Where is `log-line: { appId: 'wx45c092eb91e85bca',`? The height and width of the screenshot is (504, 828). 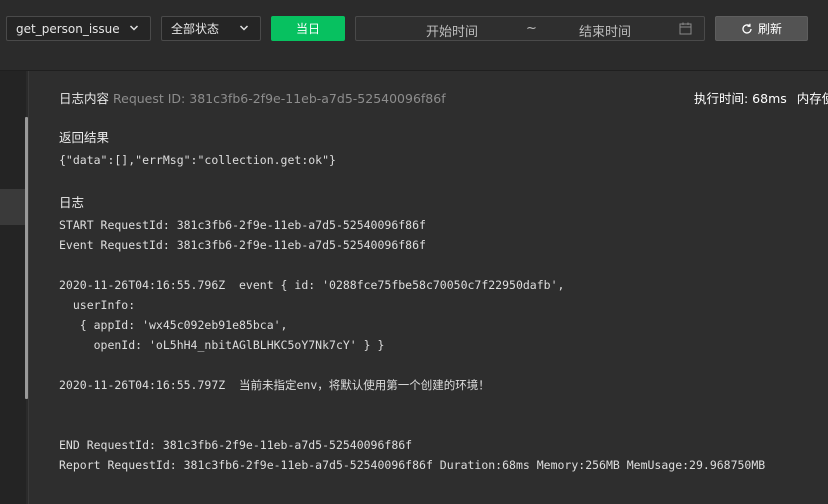
log-line: { appId: 'wx45c092eb91e85bca', is located at coordinates (173, 325).